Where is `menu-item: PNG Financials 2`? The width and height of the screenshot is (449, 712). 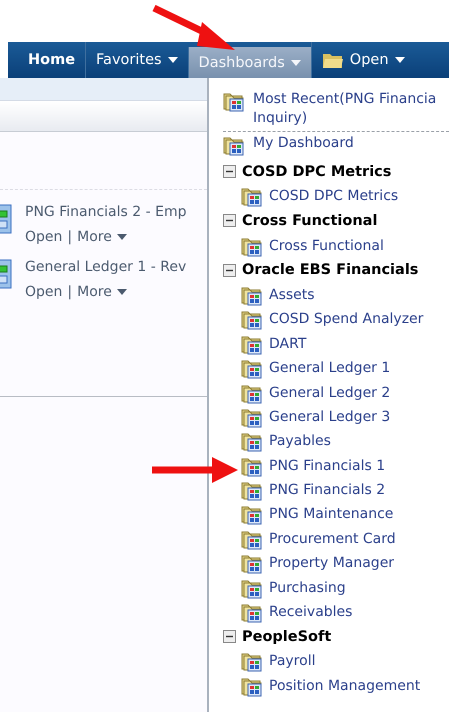
menu-item: PNG Financials 2 is located at coordinates (327, 490).